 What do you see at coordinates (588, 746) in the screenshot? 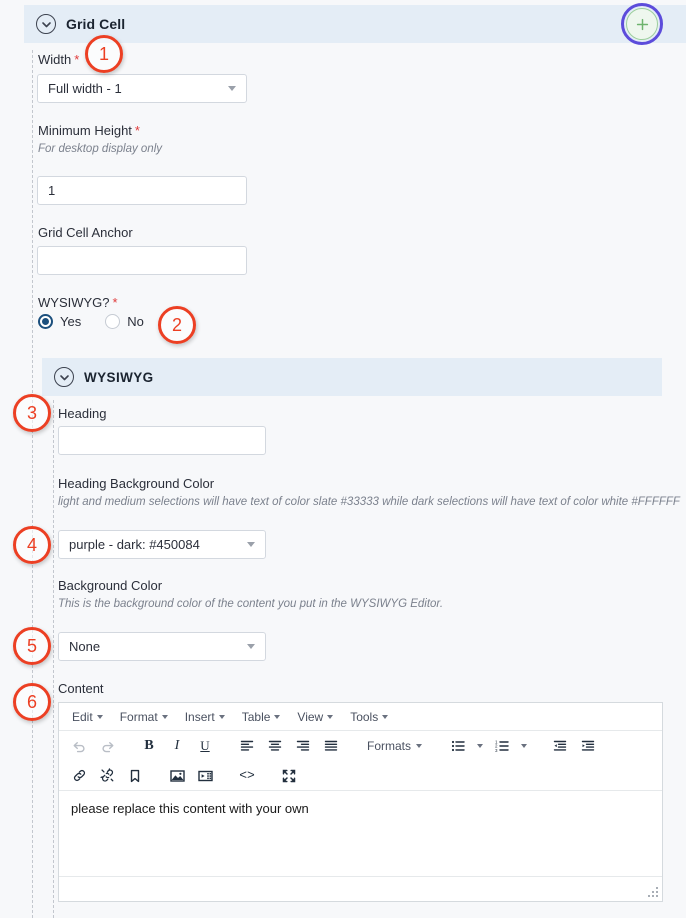
I see `indent-icon` at bounding box center [588, 746].